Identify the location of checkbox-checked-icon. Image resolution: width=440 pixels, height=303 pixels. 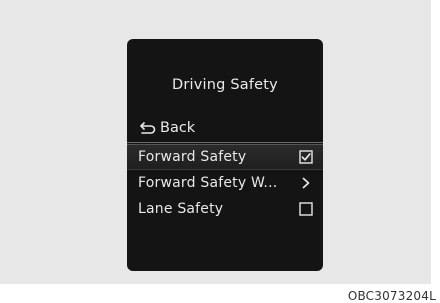
(306, 157).